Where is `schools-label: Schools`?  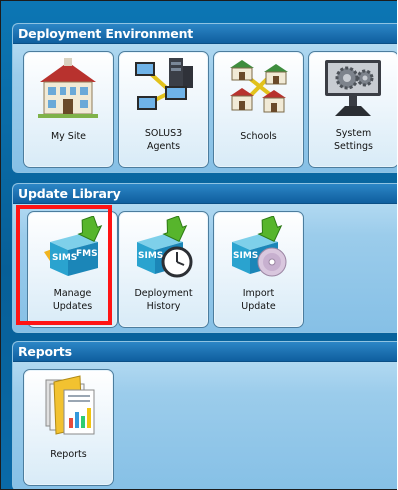 schools-label: Schools is located at coordinates (258, 136).